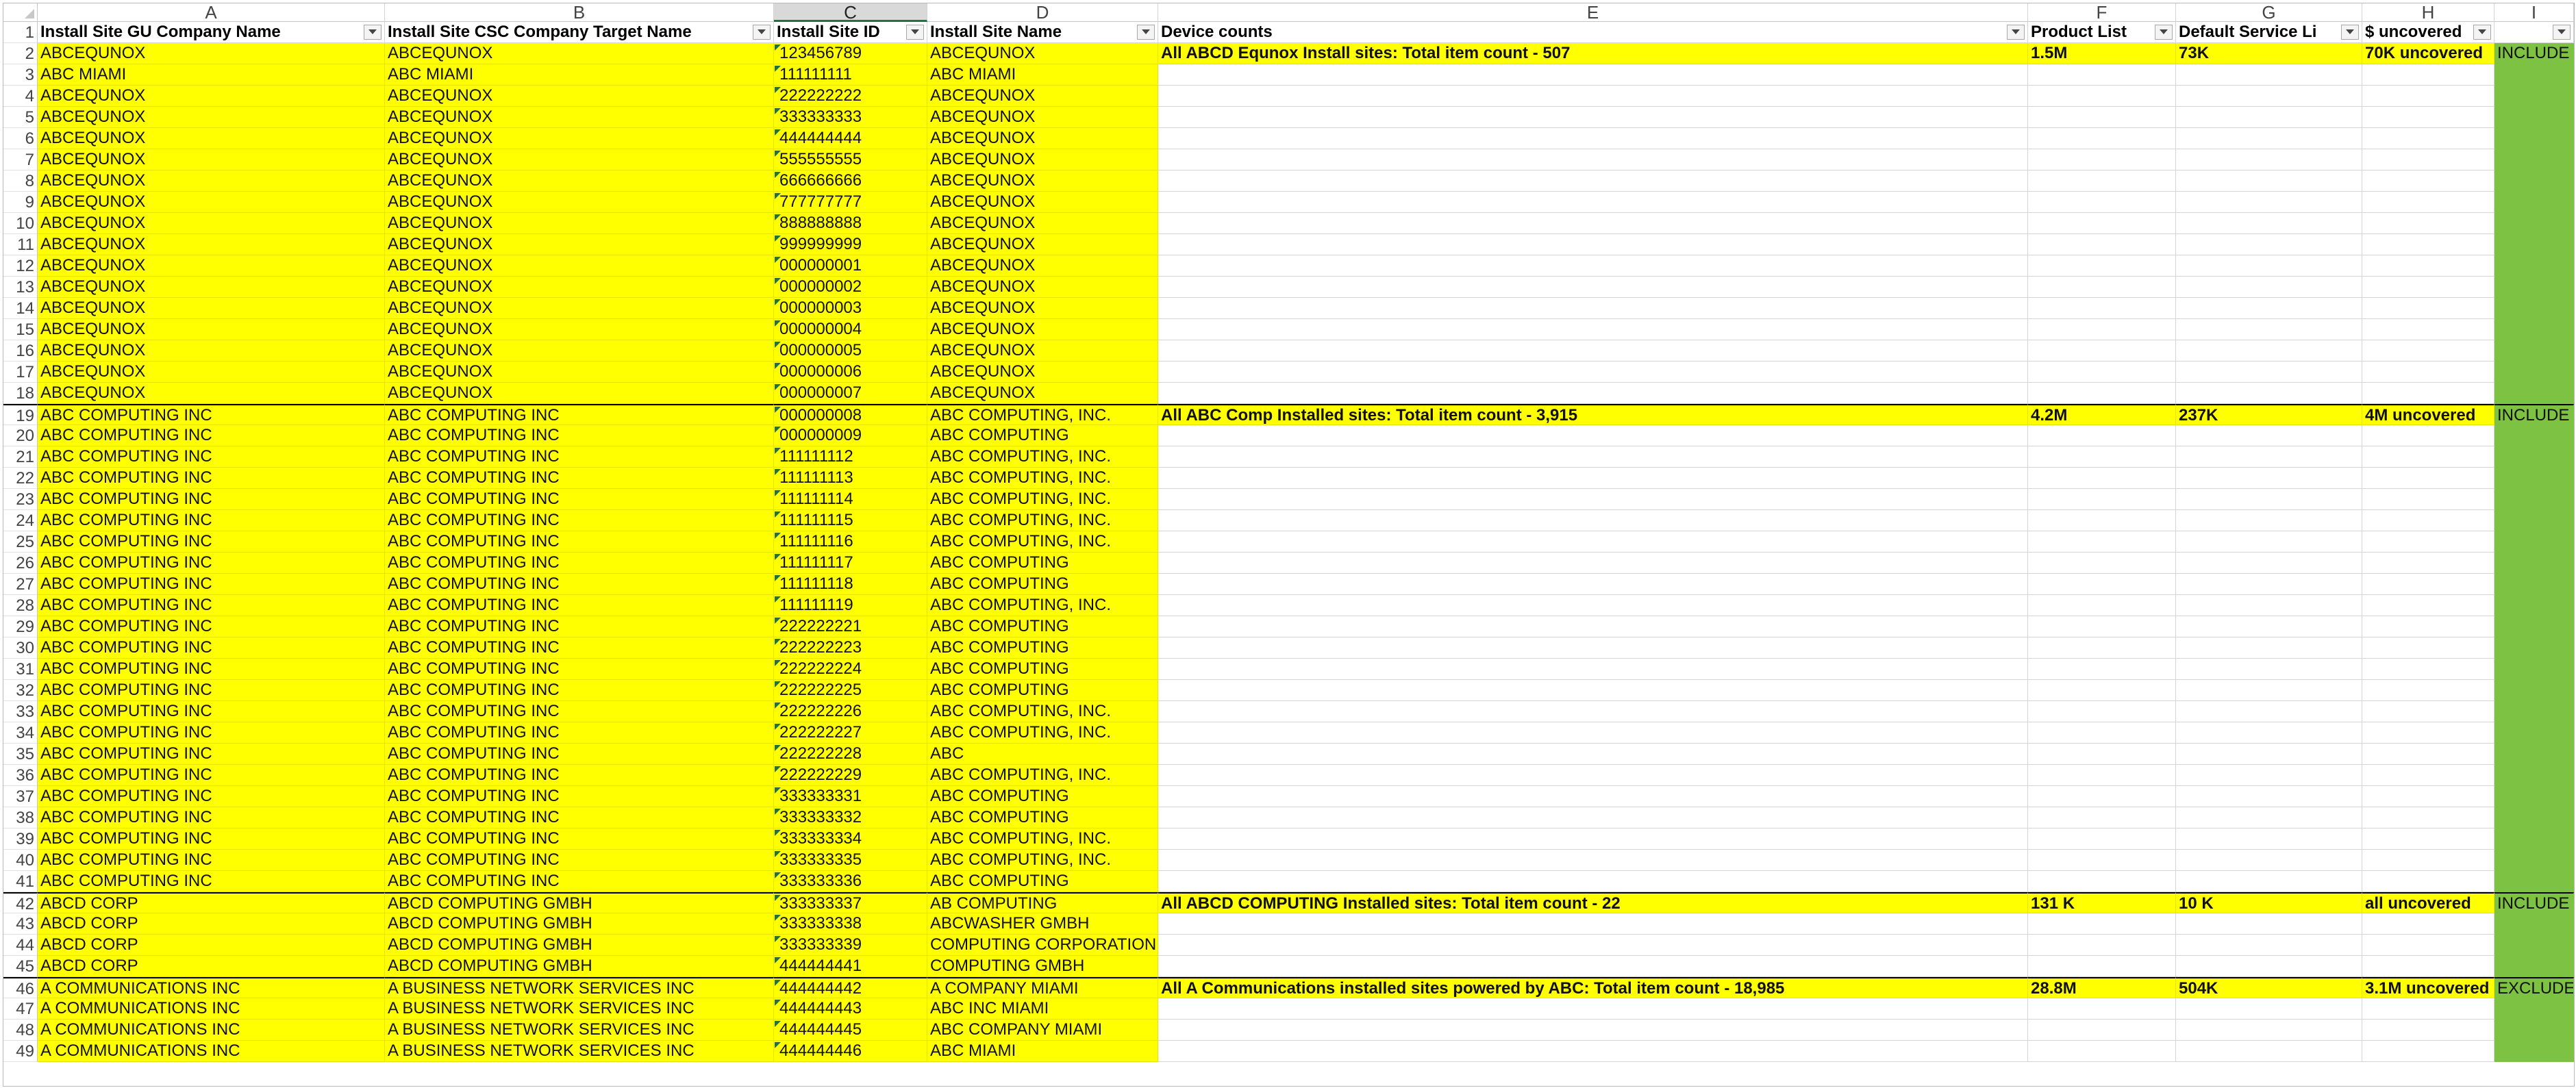 This screenshot has height=1088, width=2576. Describe the element at coordinates (2102, 775) in the screenshot. I see `cell-f36` at that location.